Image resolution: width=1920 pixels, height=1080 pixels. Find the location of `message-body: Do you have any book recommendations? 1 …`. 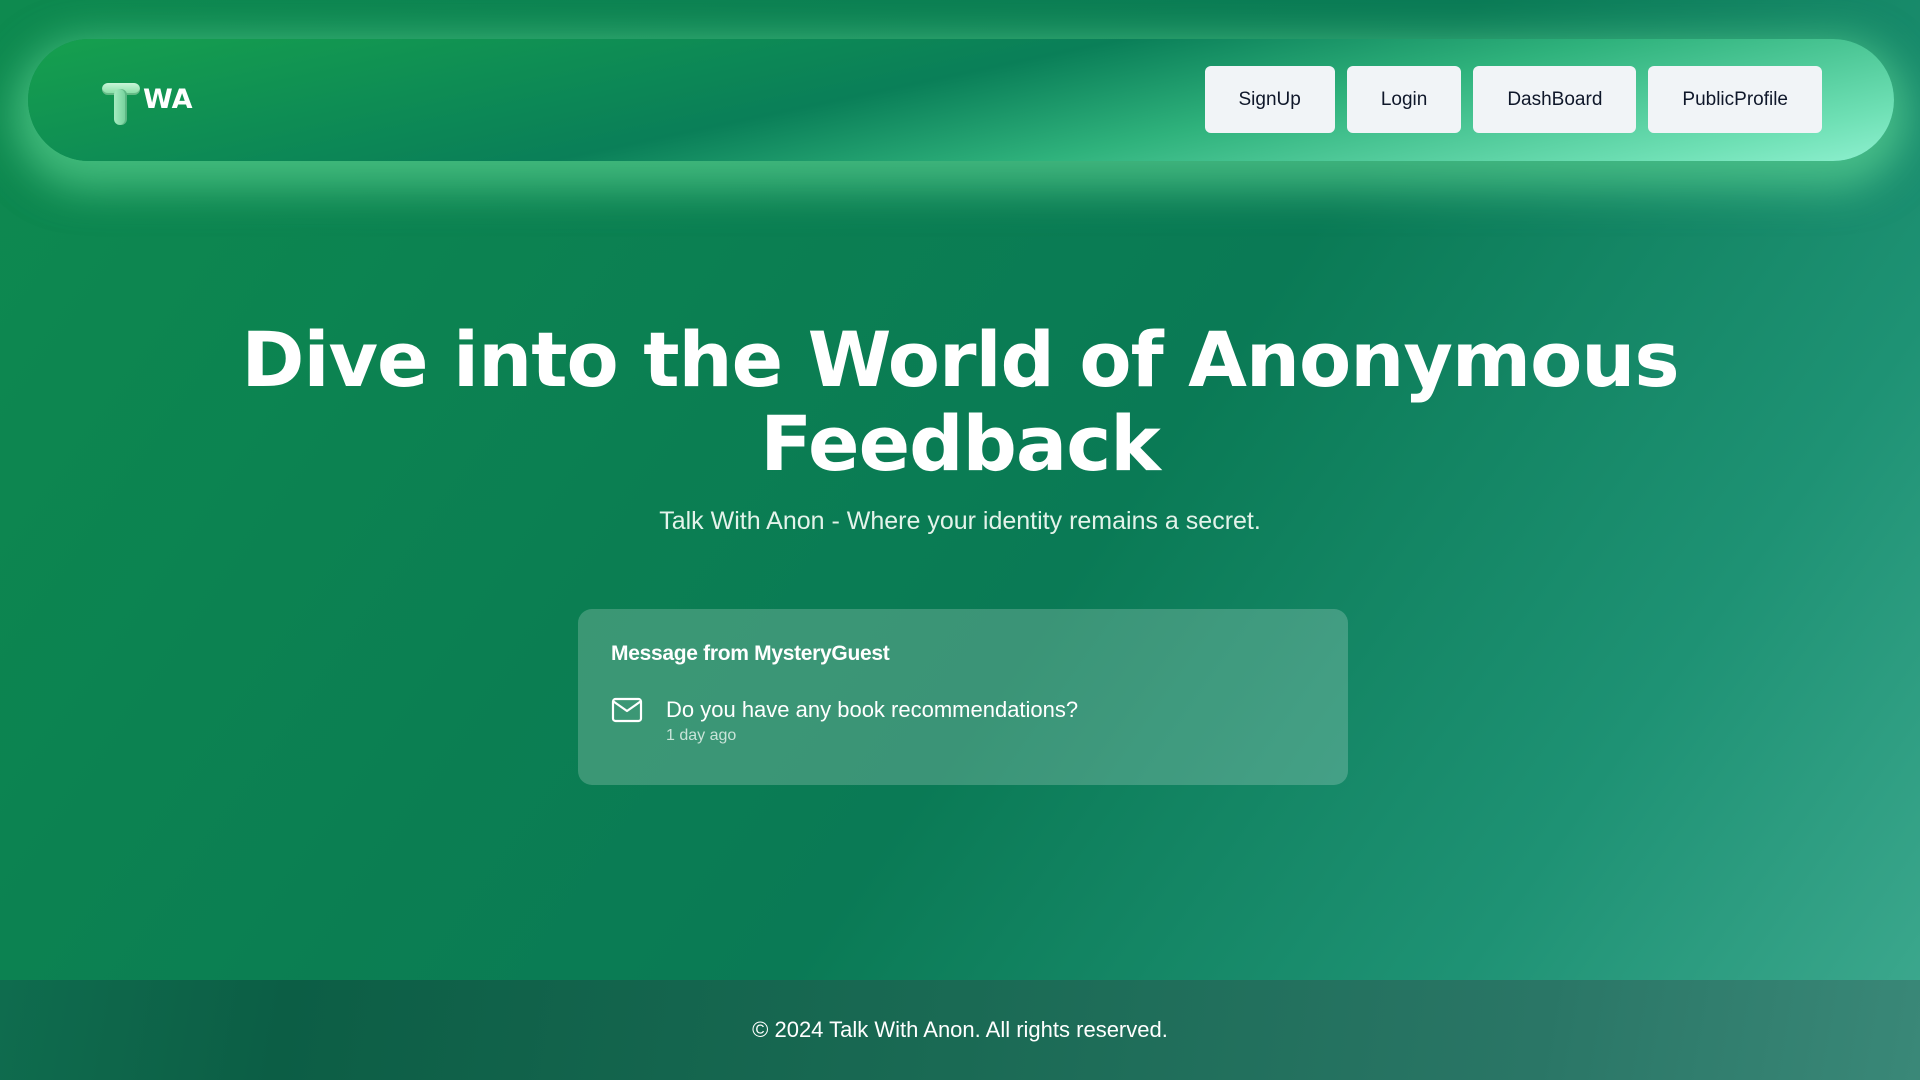

message-body: Do you have any book recommendations? 1 … is located at coordinates (872, 721).